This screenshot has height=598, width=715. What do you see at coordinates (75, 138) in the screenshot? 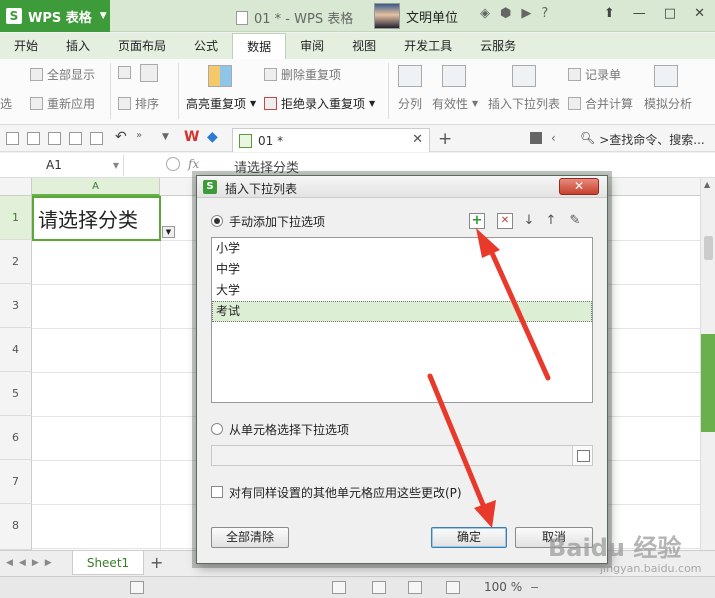
I see `print-icon` at bounding box center [75, 138].